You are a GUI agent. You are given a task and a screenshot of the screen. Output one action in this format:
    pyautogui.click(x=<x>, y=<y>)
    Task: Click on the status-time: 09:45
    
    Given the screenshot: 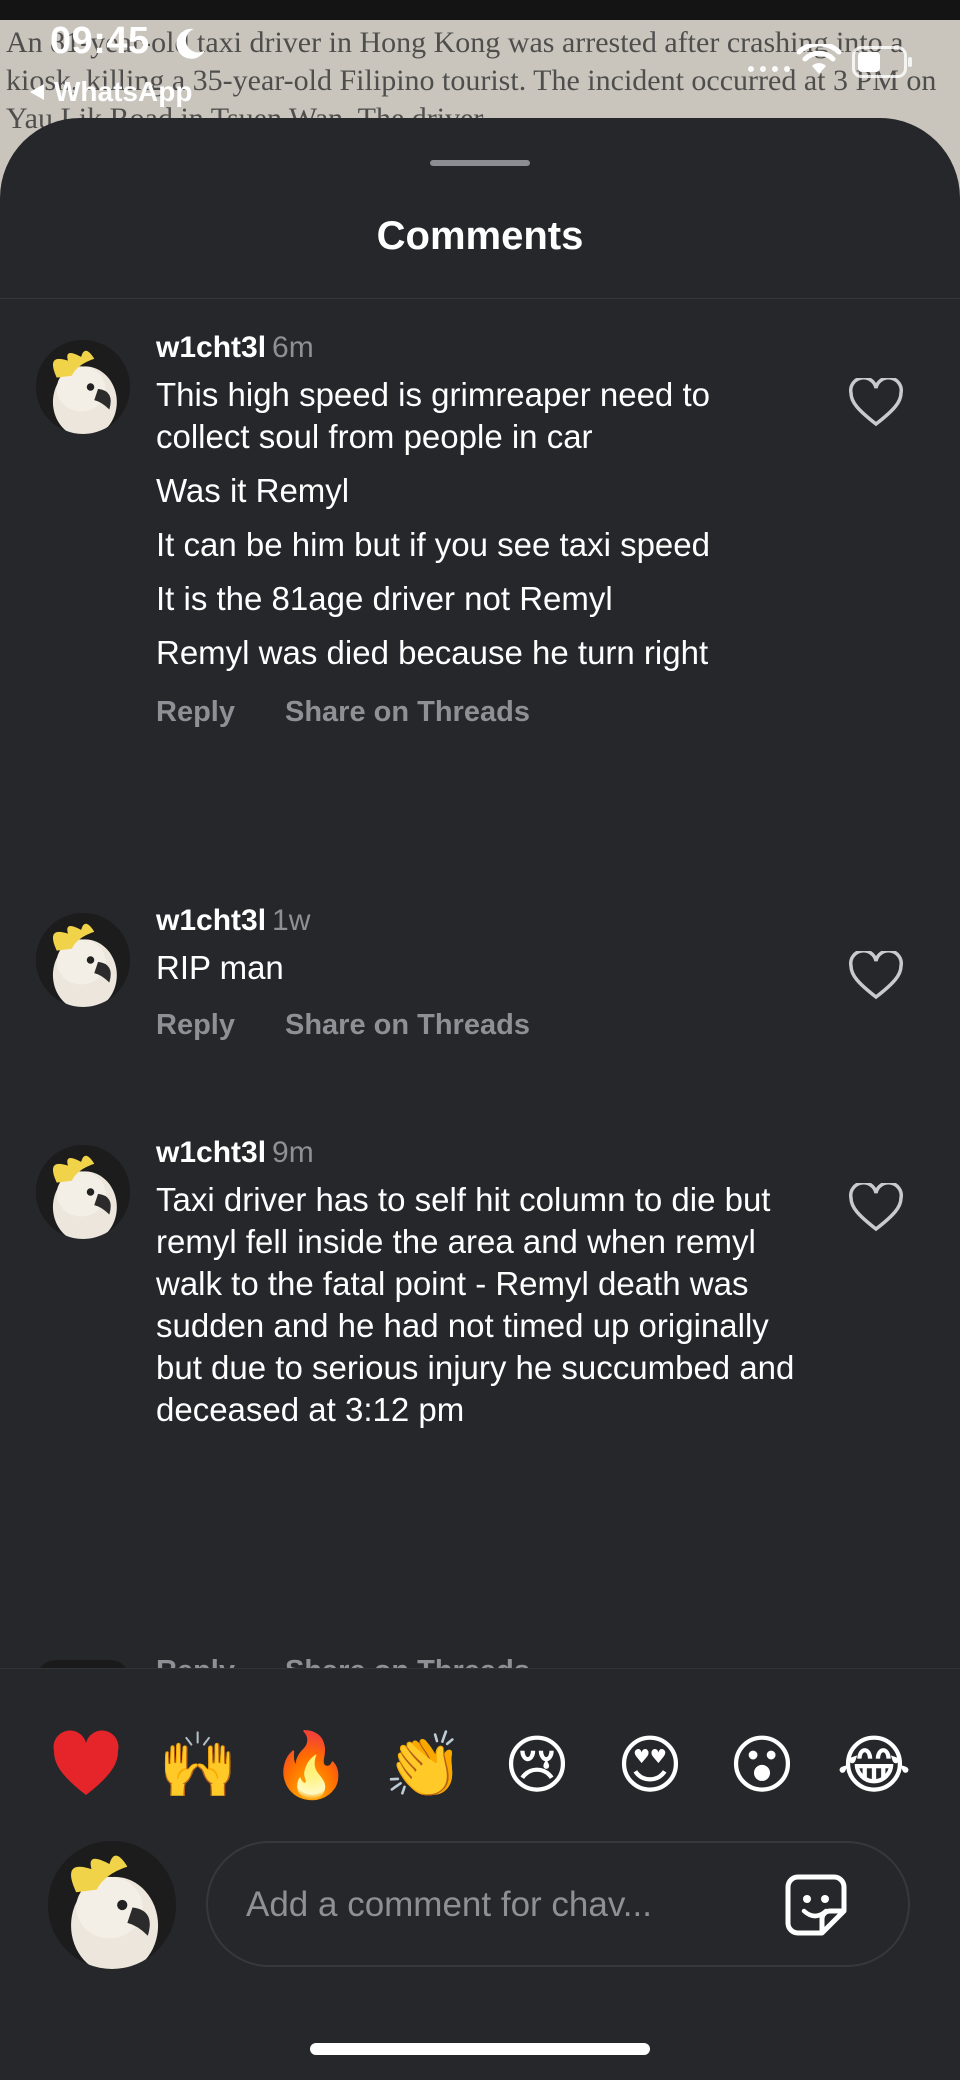 What is the action you would take?
    pyautogui.click(x=100, y=41)
    